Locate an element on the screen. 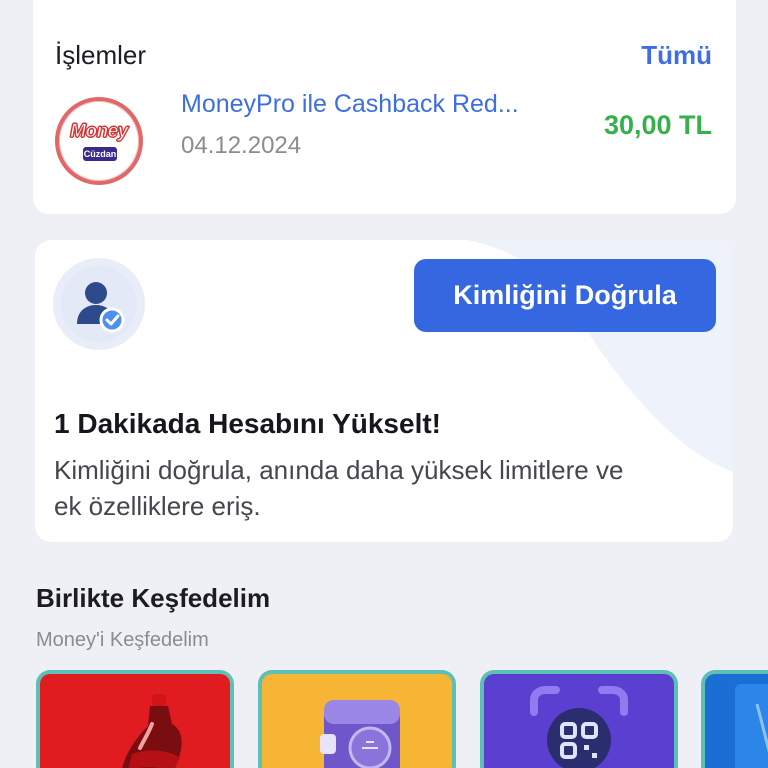  verify-identity-button: Kimliğini Doğrula is located at coordinates (565, 295).